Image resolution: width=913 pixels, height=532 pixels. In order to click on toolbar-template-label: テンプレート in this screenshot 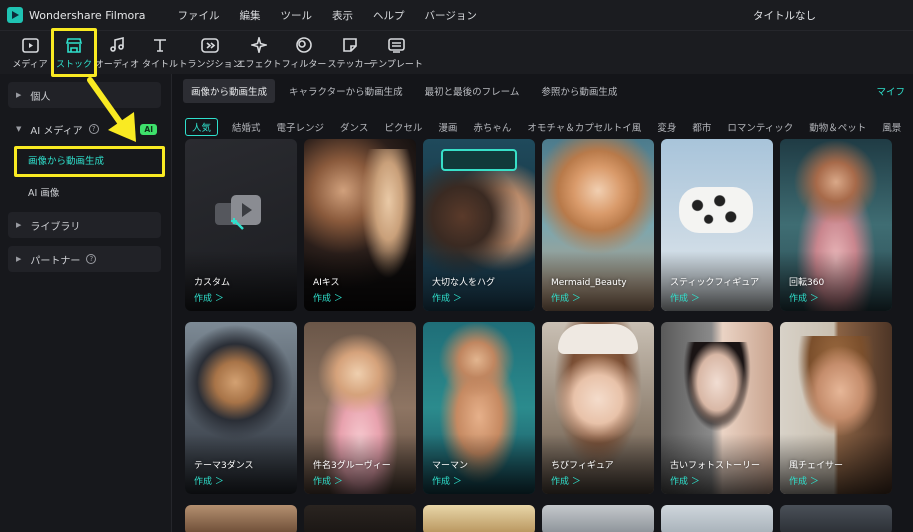, I will do `click(396, 65)`.